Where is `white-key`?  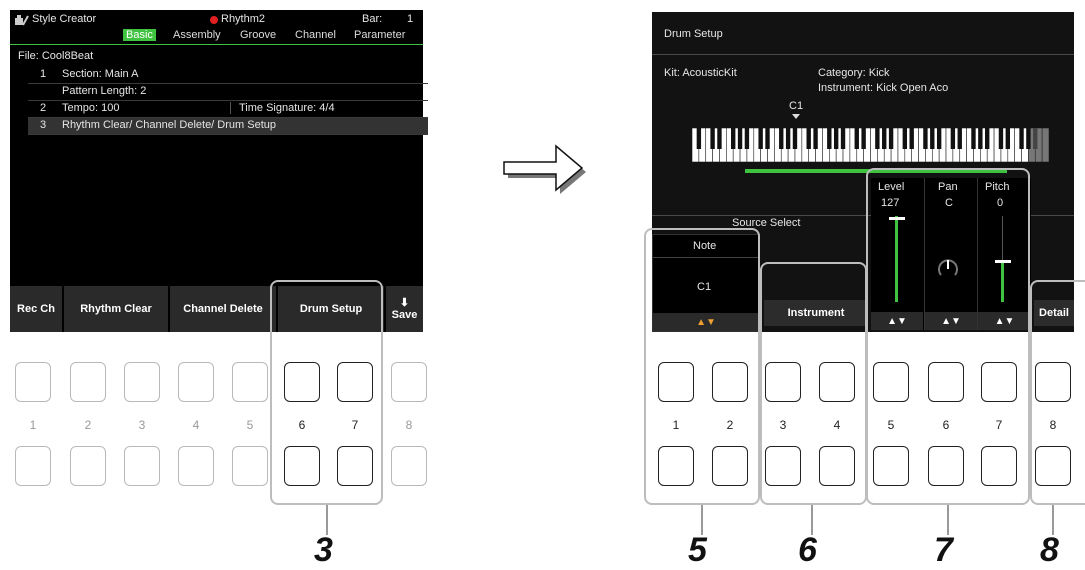 white-key is located at coordinates (1045, 145).